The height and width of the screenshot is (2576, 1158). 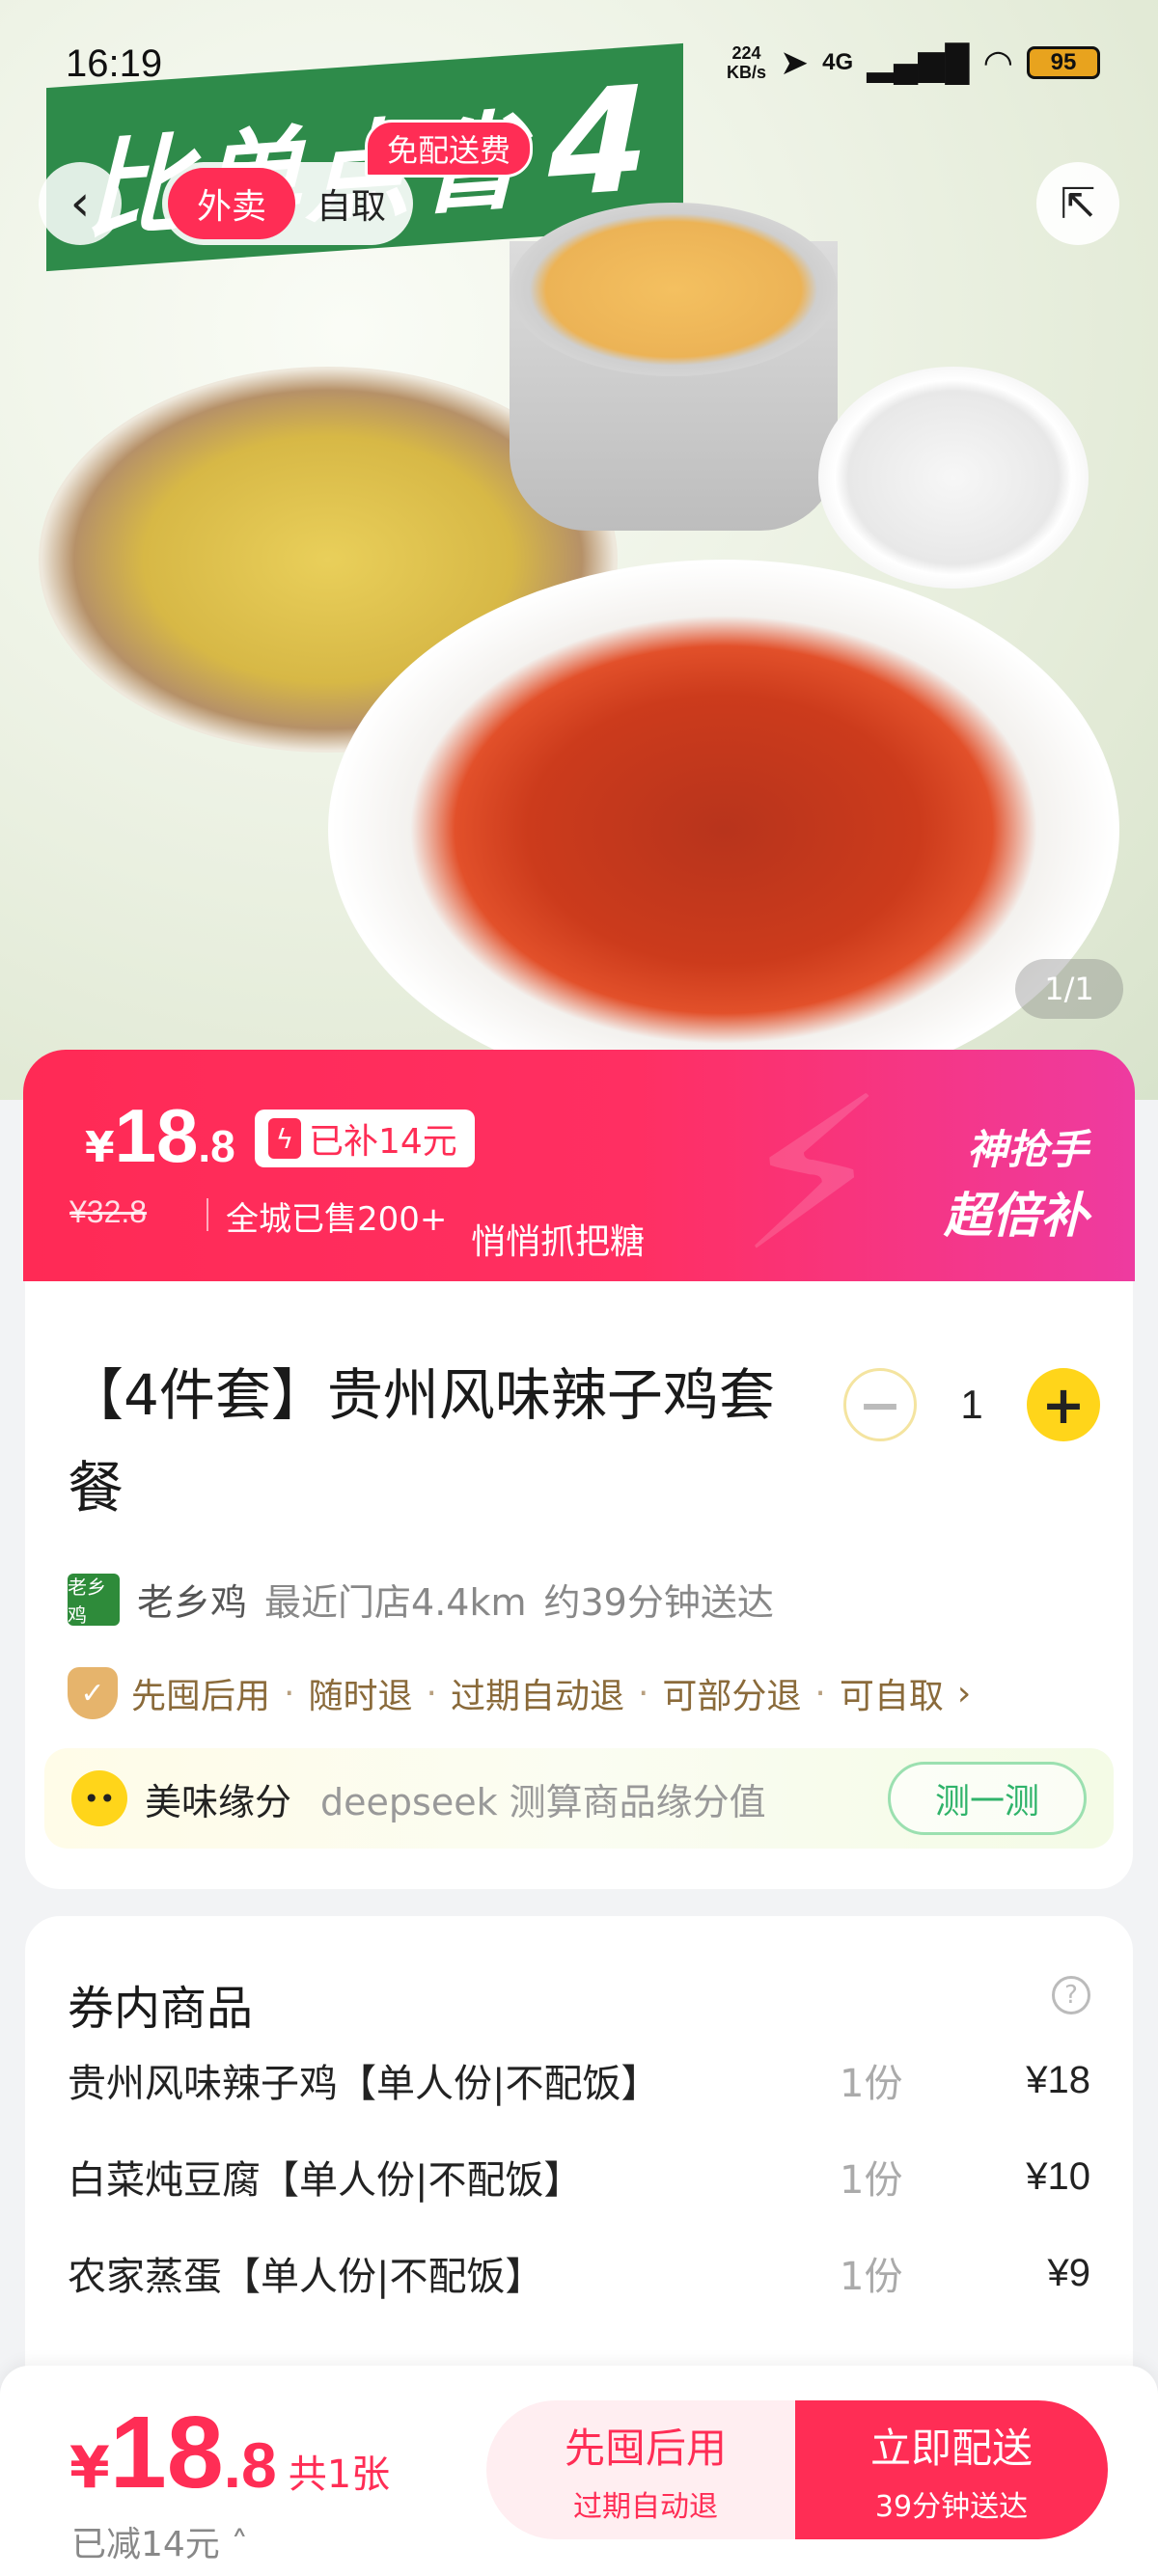 I want to click on store-info: 老乡鸡 老乡鸡 最近门店4.4km 约39分钟送达, so click(x=421, y=1600).